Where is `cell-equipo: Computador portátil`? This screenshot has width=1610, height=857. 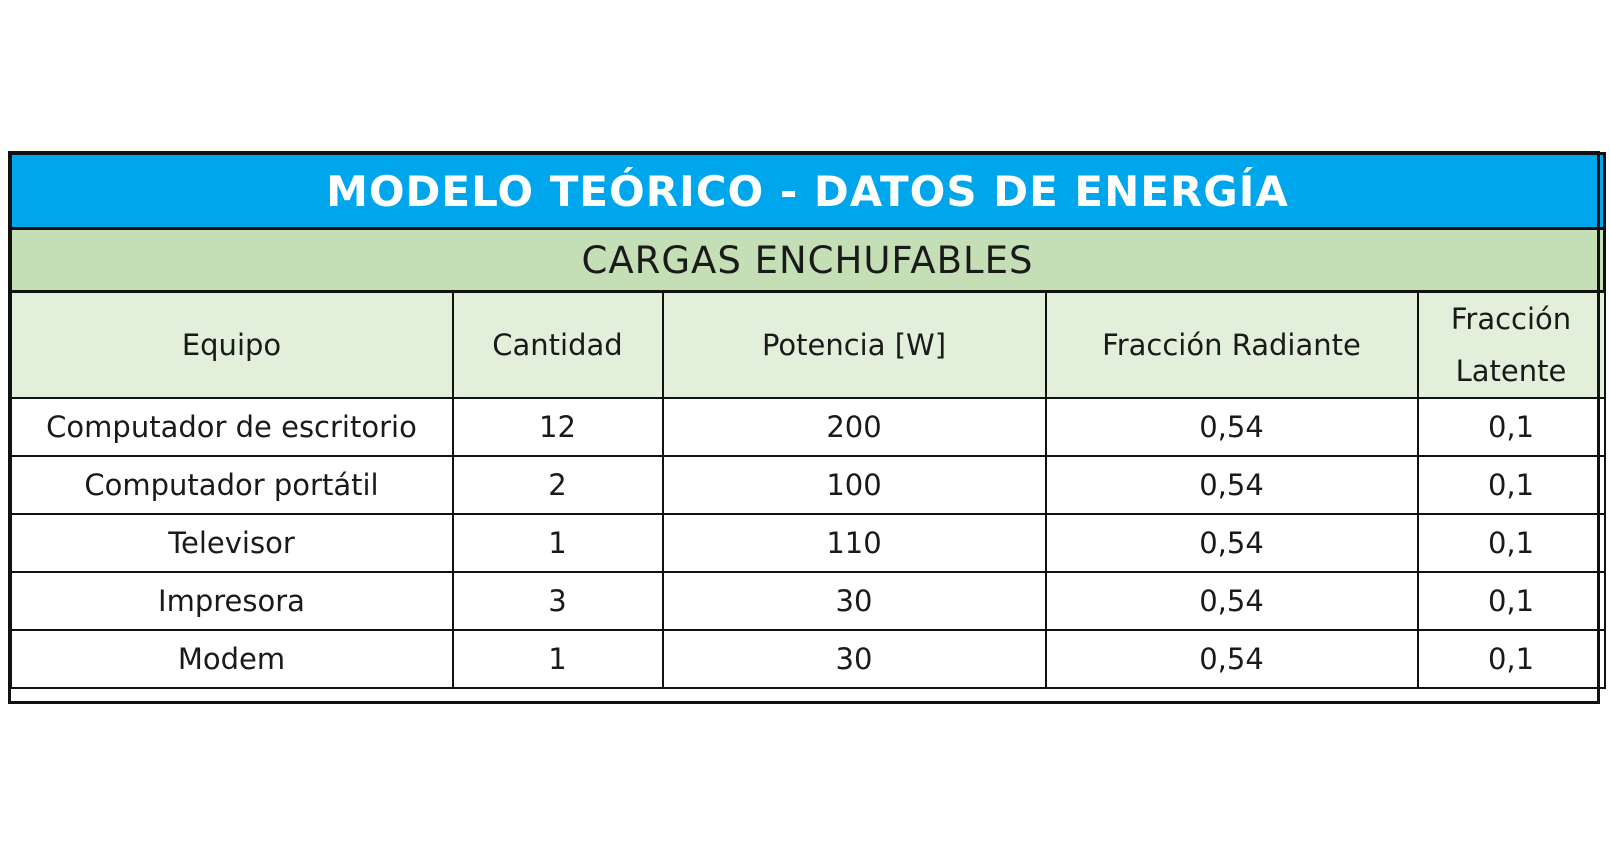
cell-equipo: Computador portátil is located at coordinates (231, 485).